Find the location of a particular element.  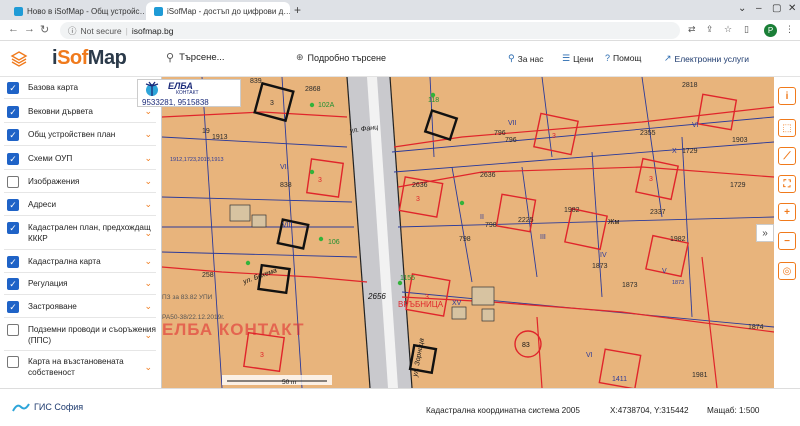

ruler-icon: ⟋ is located at coordinates (787, 156).